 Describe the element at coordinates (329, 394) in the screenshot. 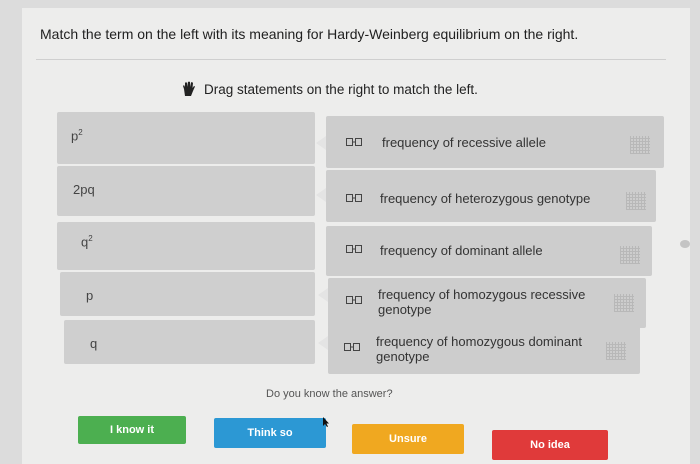

I see `confidence-prompt: Do you know the answer?` at that location.